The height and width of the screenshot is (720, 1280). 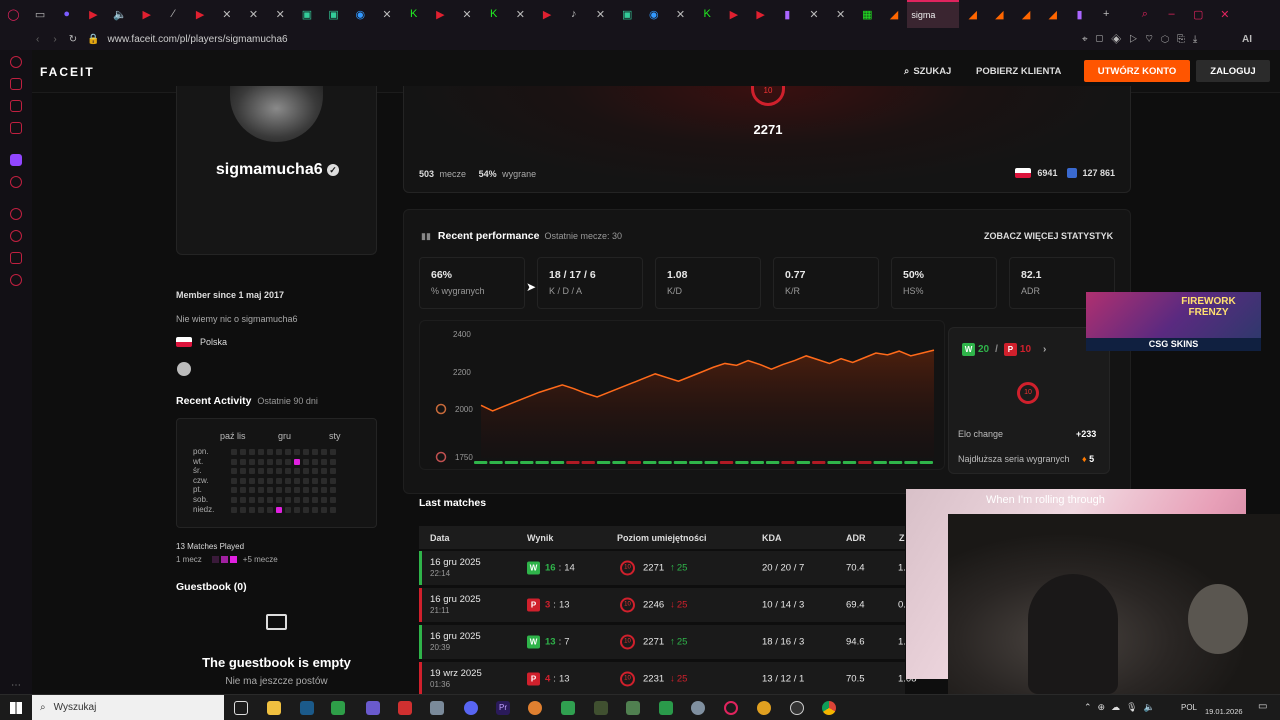 What do you see at coordinates (16, 160) in the screenshot?
I see `twitch-icon` at bounding box center [16, 160].